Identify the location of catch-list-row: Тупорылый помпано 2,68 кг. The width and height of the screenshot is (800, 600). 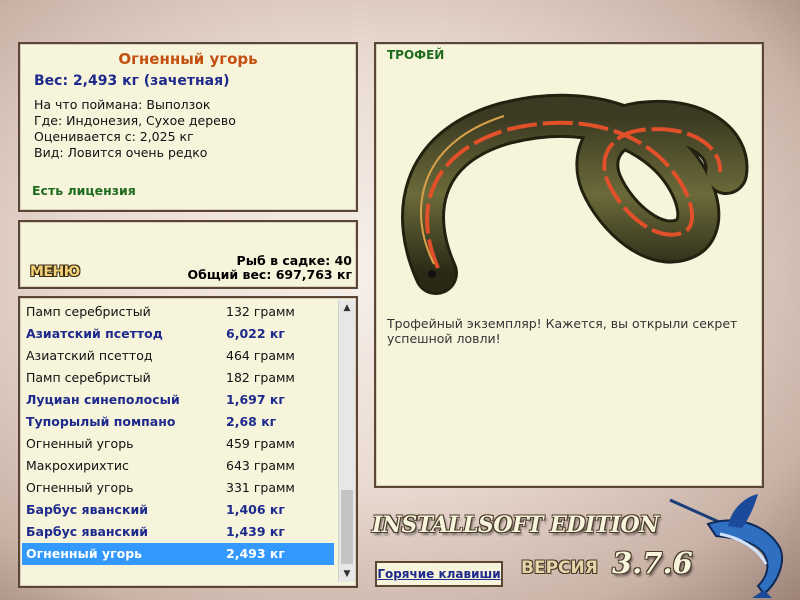
(178, 422).